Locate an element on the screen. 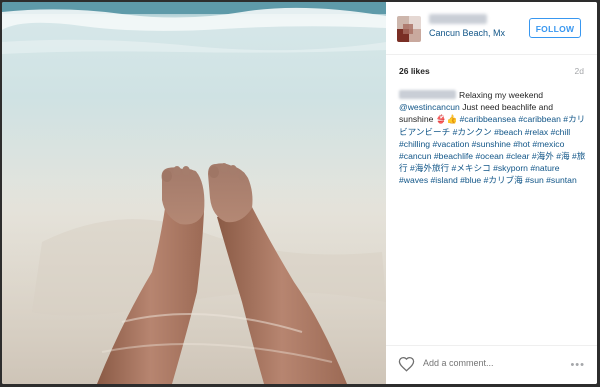 The image size is (600, 387). hashtag-link: #chilling is located at coordinates (414, 144).